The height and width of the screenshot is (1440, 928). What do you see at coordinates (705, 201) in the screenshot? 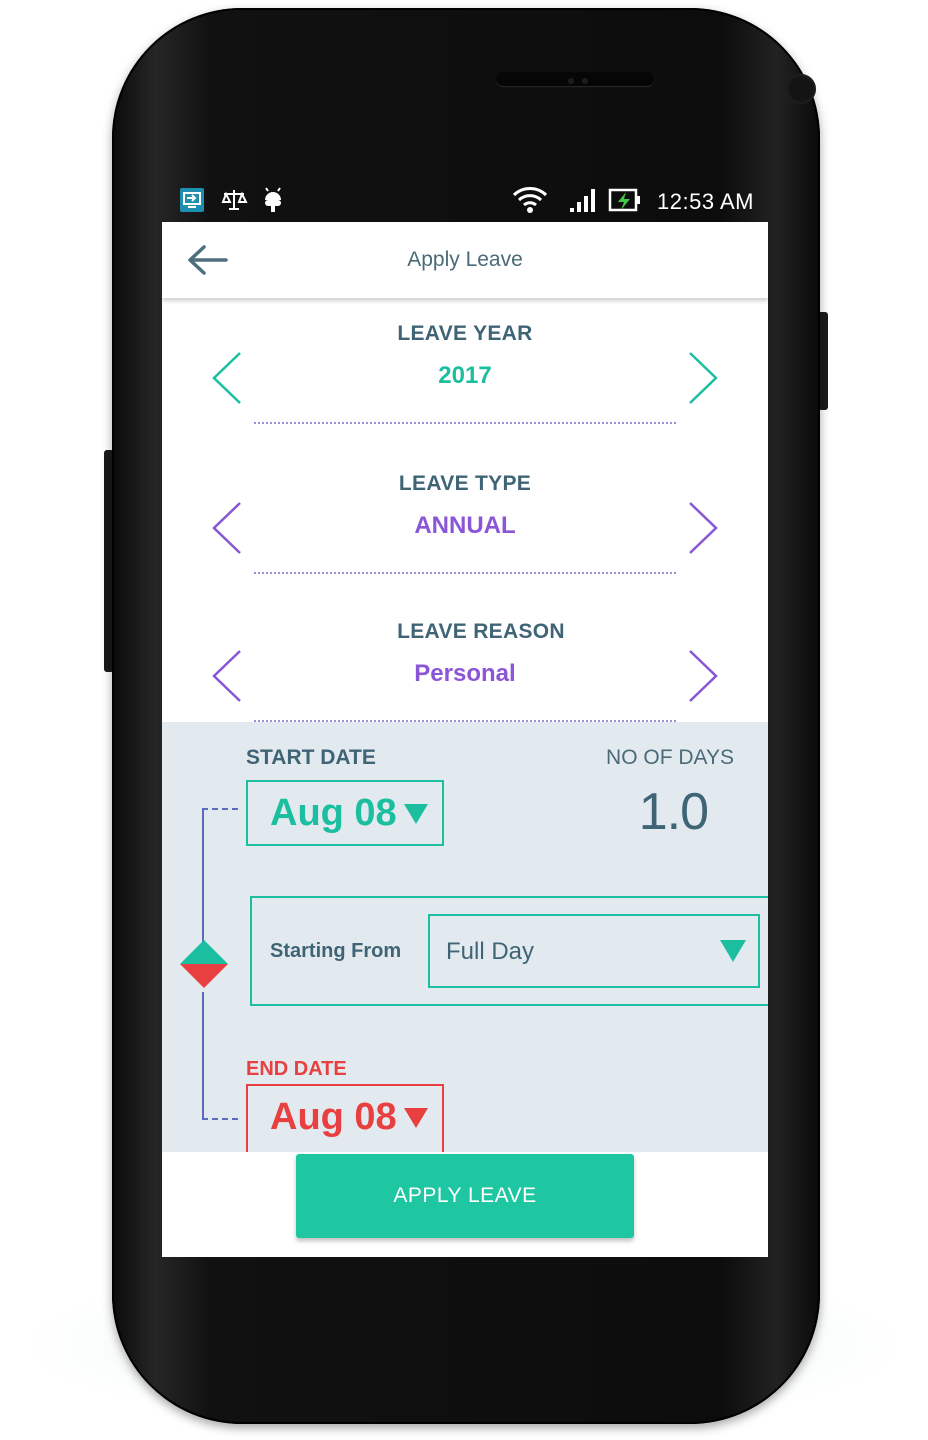
I see `status-time: 12:53 AM` at bounding box center [705, 201].